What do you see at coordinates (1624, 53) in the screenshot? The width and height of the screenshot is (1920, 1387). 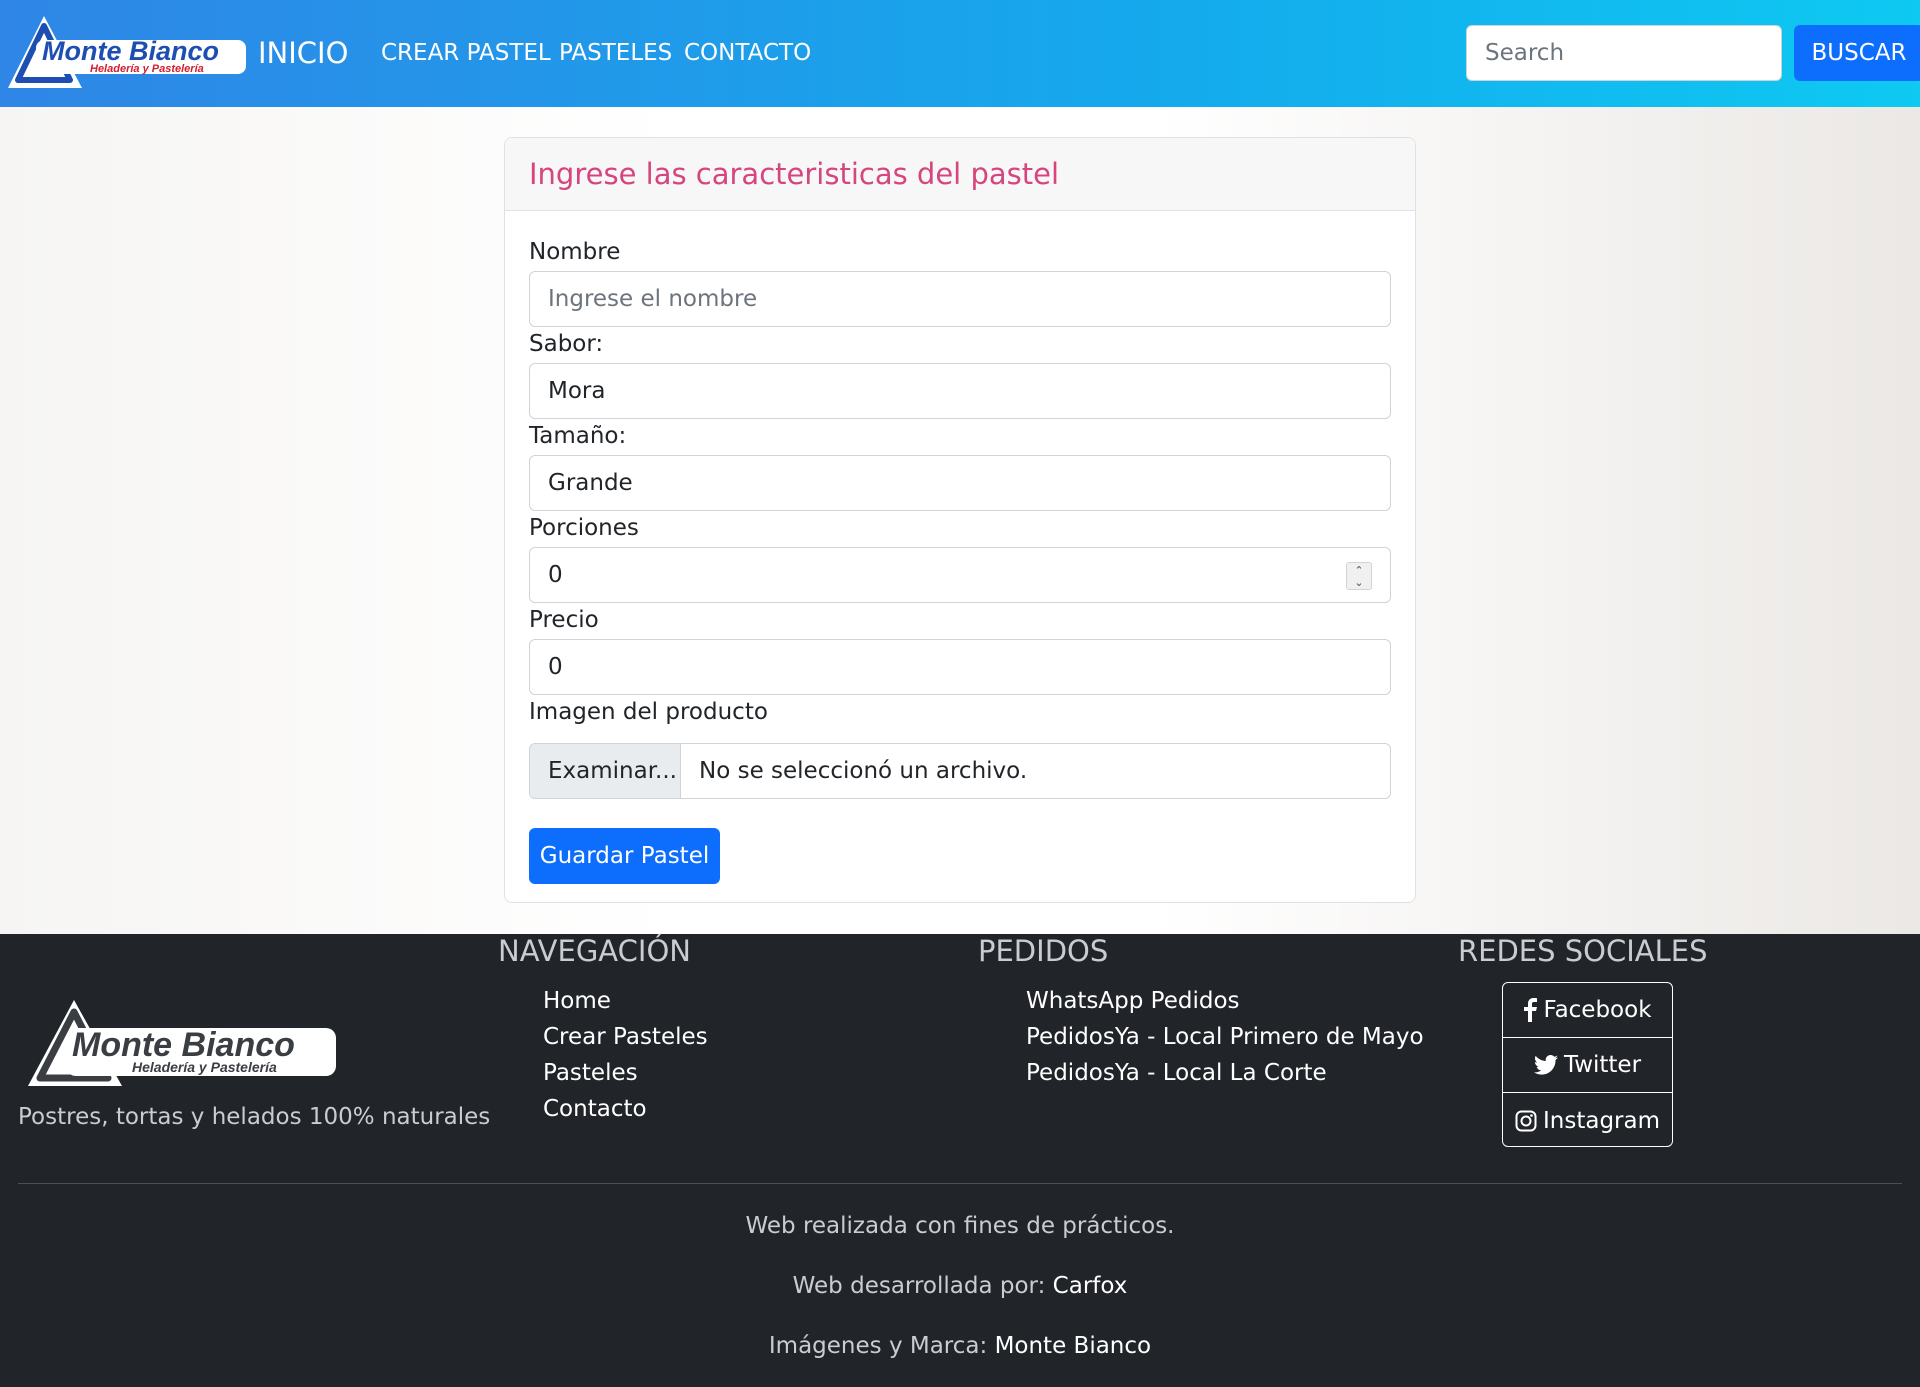 I see `search-input` at bounding box center [1624, 53].